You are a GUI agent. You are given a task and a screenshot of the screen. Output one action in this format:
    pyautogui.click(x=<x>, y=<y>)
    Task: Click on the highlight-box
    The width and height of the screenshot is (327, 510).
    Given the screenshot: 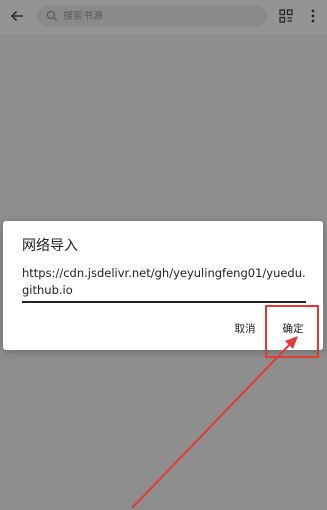 What is the action you would take?
    pyautogui.click(x=292, y=331)
    